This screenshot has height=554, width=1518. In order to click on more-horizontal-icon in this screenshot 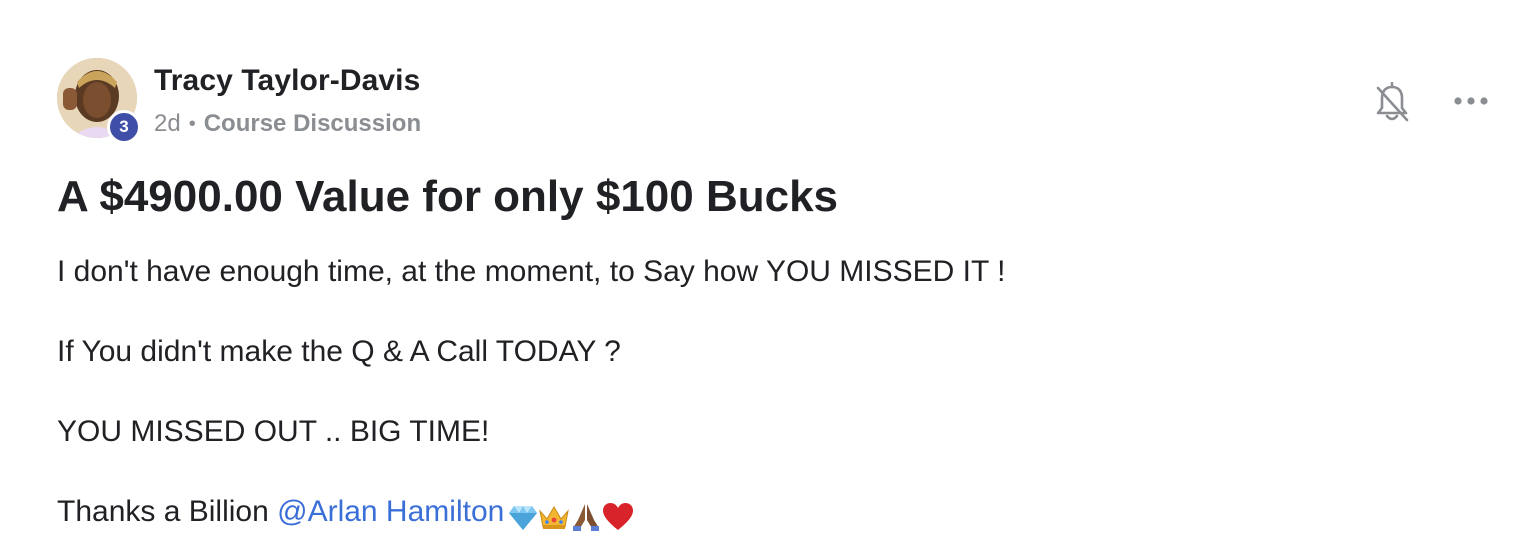, I will do `click(1471, 101)`.